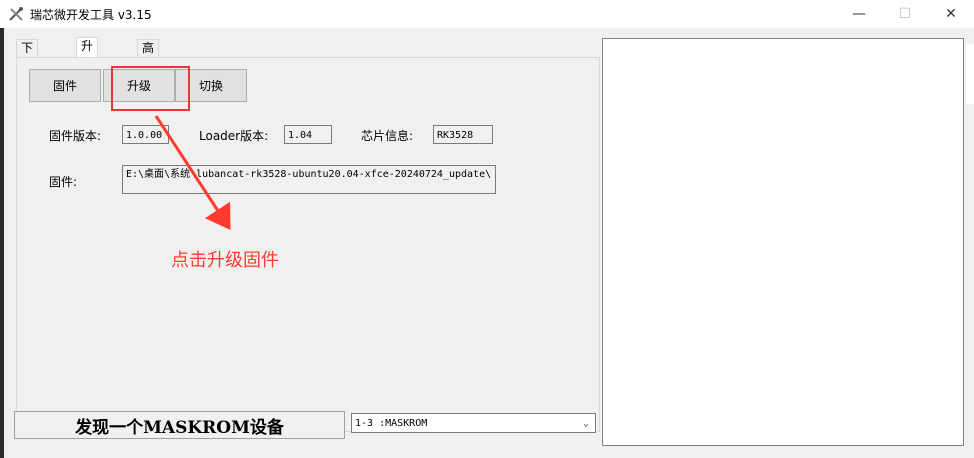 The image size is (974, 458). I want to click on firmware-button: 固件, so click(65, 85).